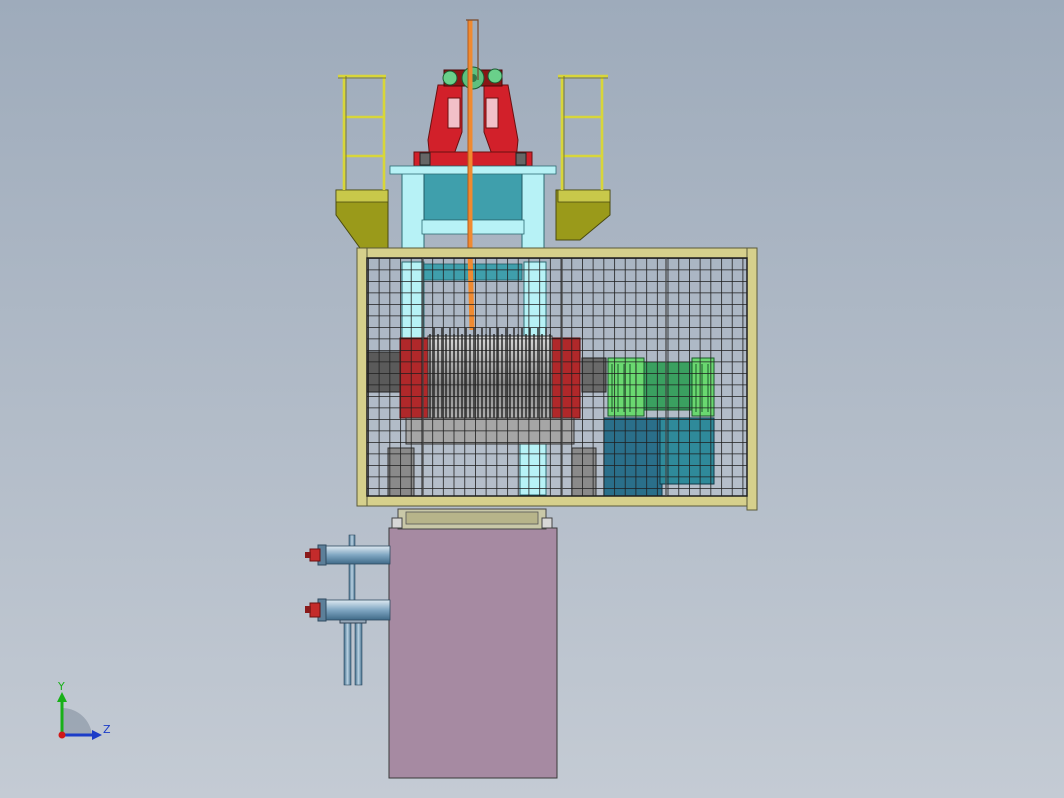 This screenshot has height=798, width=1064. Describe the element at coordinates (61, 686) in the screenshot. I see `triad-y-label: Y` at that location.